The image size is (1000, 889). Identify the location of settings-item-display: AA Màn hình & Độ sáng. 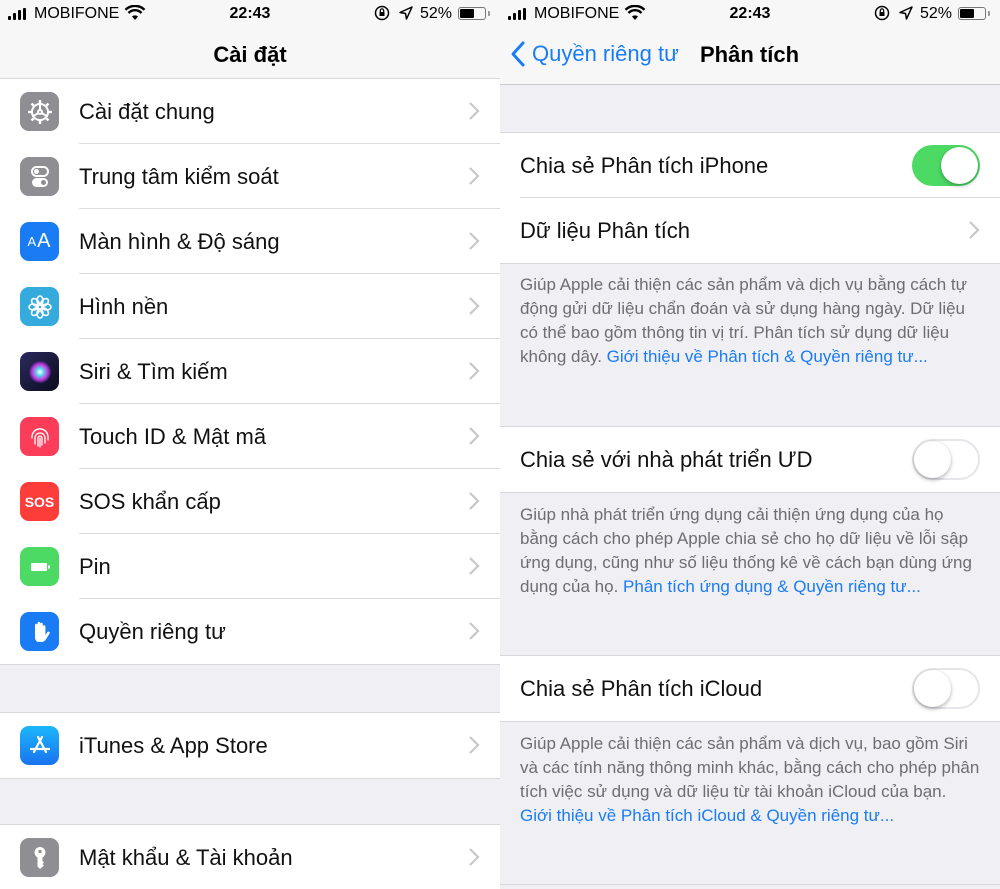
(250, 241).